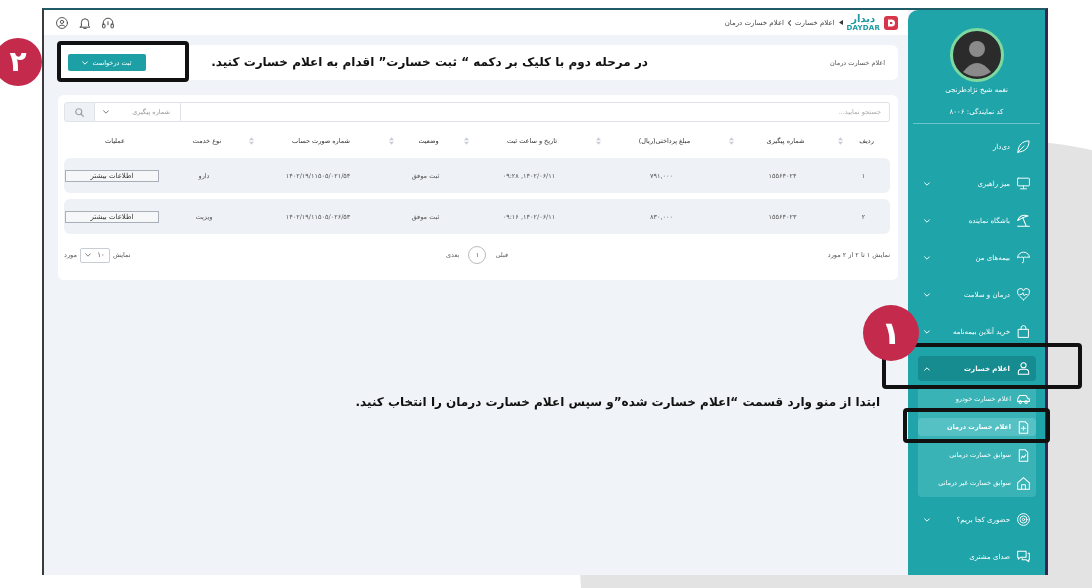 Image resolution: width=1092 pixels, height=588 pixels. What do you see at coordinates (789, 22) in the screenshot?
I see `chevron-left-icon` at bounding box center [789, 22].